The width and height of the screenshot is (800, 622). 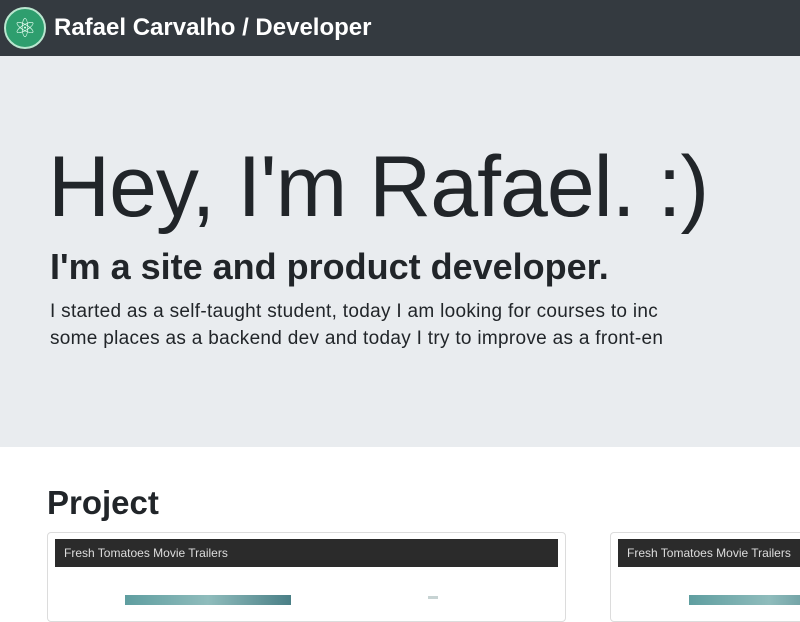 I want to click on projects-title: Project, so click(x=103, y=502).